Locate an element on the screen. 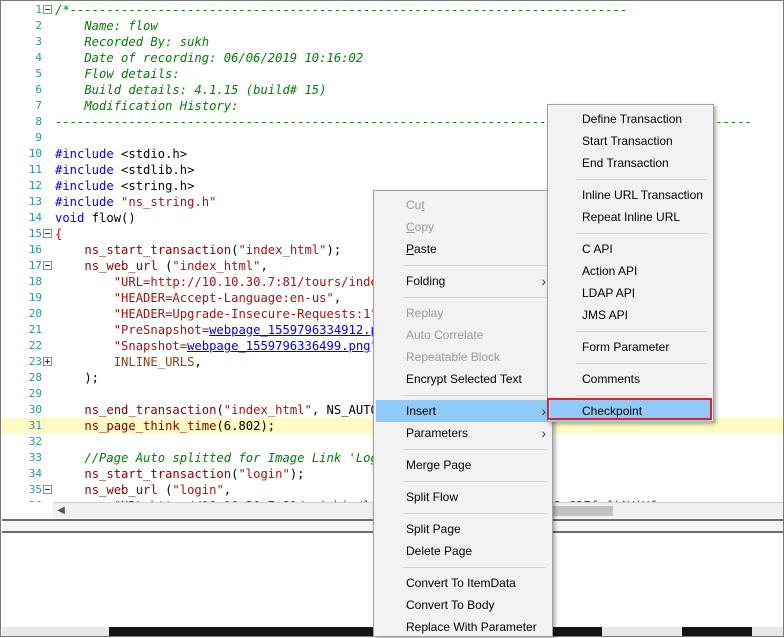  code-token: ( is located at coordinates (220, 410).